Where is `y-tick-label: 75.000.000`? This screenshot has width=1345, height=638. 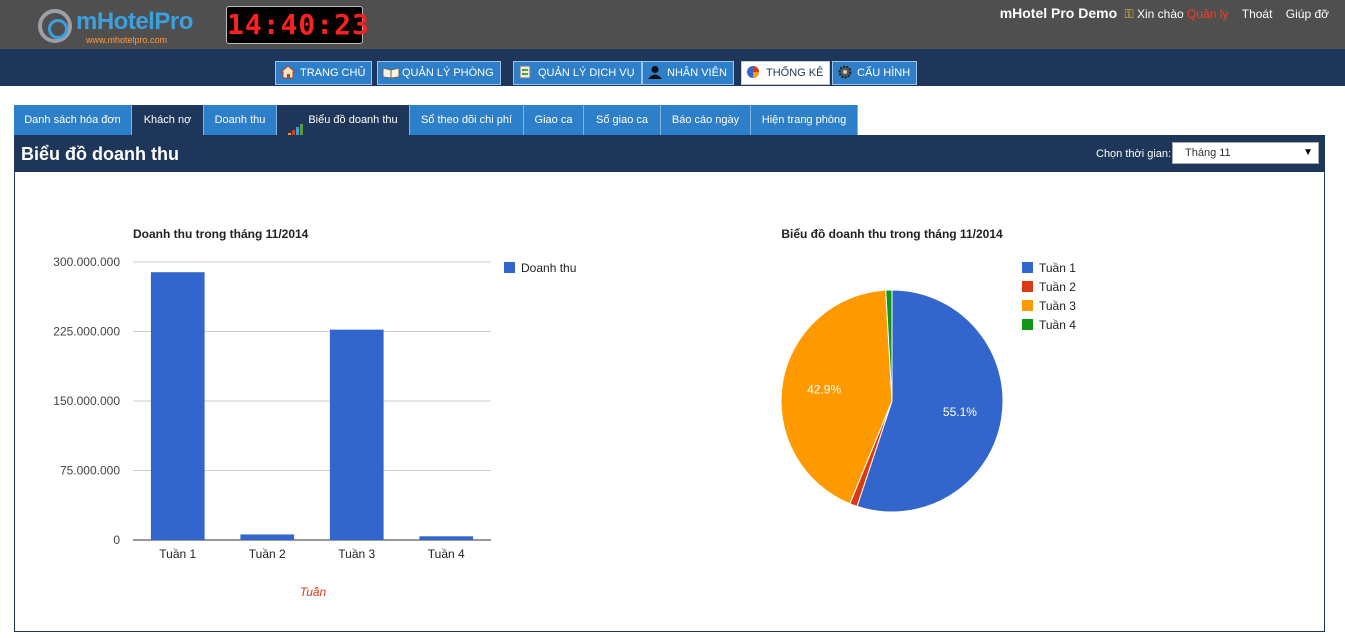 y-tick-label: 75.000.000 is located at coordinates (90, 471).